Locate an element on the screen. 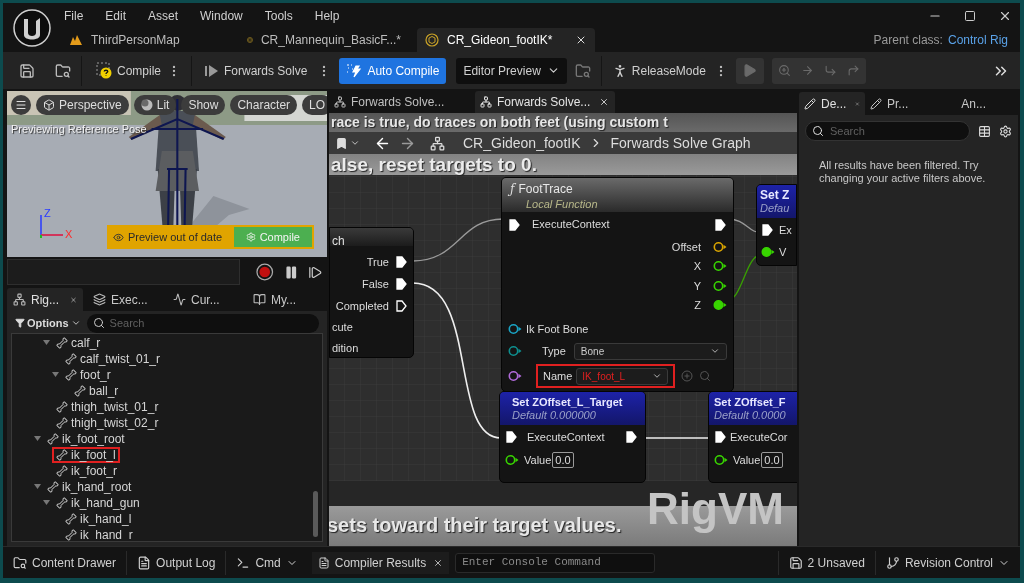 The width and height of the screenshot is (1024, 583). breadcrumb-item: CR_Gideon_footIK is located at coordinates (522, 143).